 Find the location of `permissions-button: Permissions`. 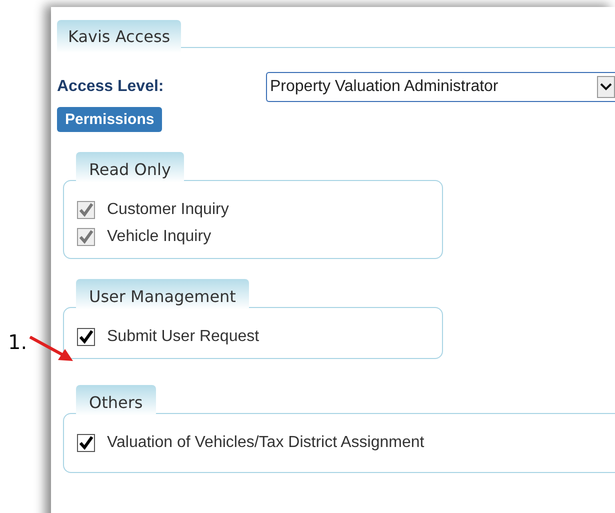

permissions-button: Permissions is located at coordinates (109, 119).